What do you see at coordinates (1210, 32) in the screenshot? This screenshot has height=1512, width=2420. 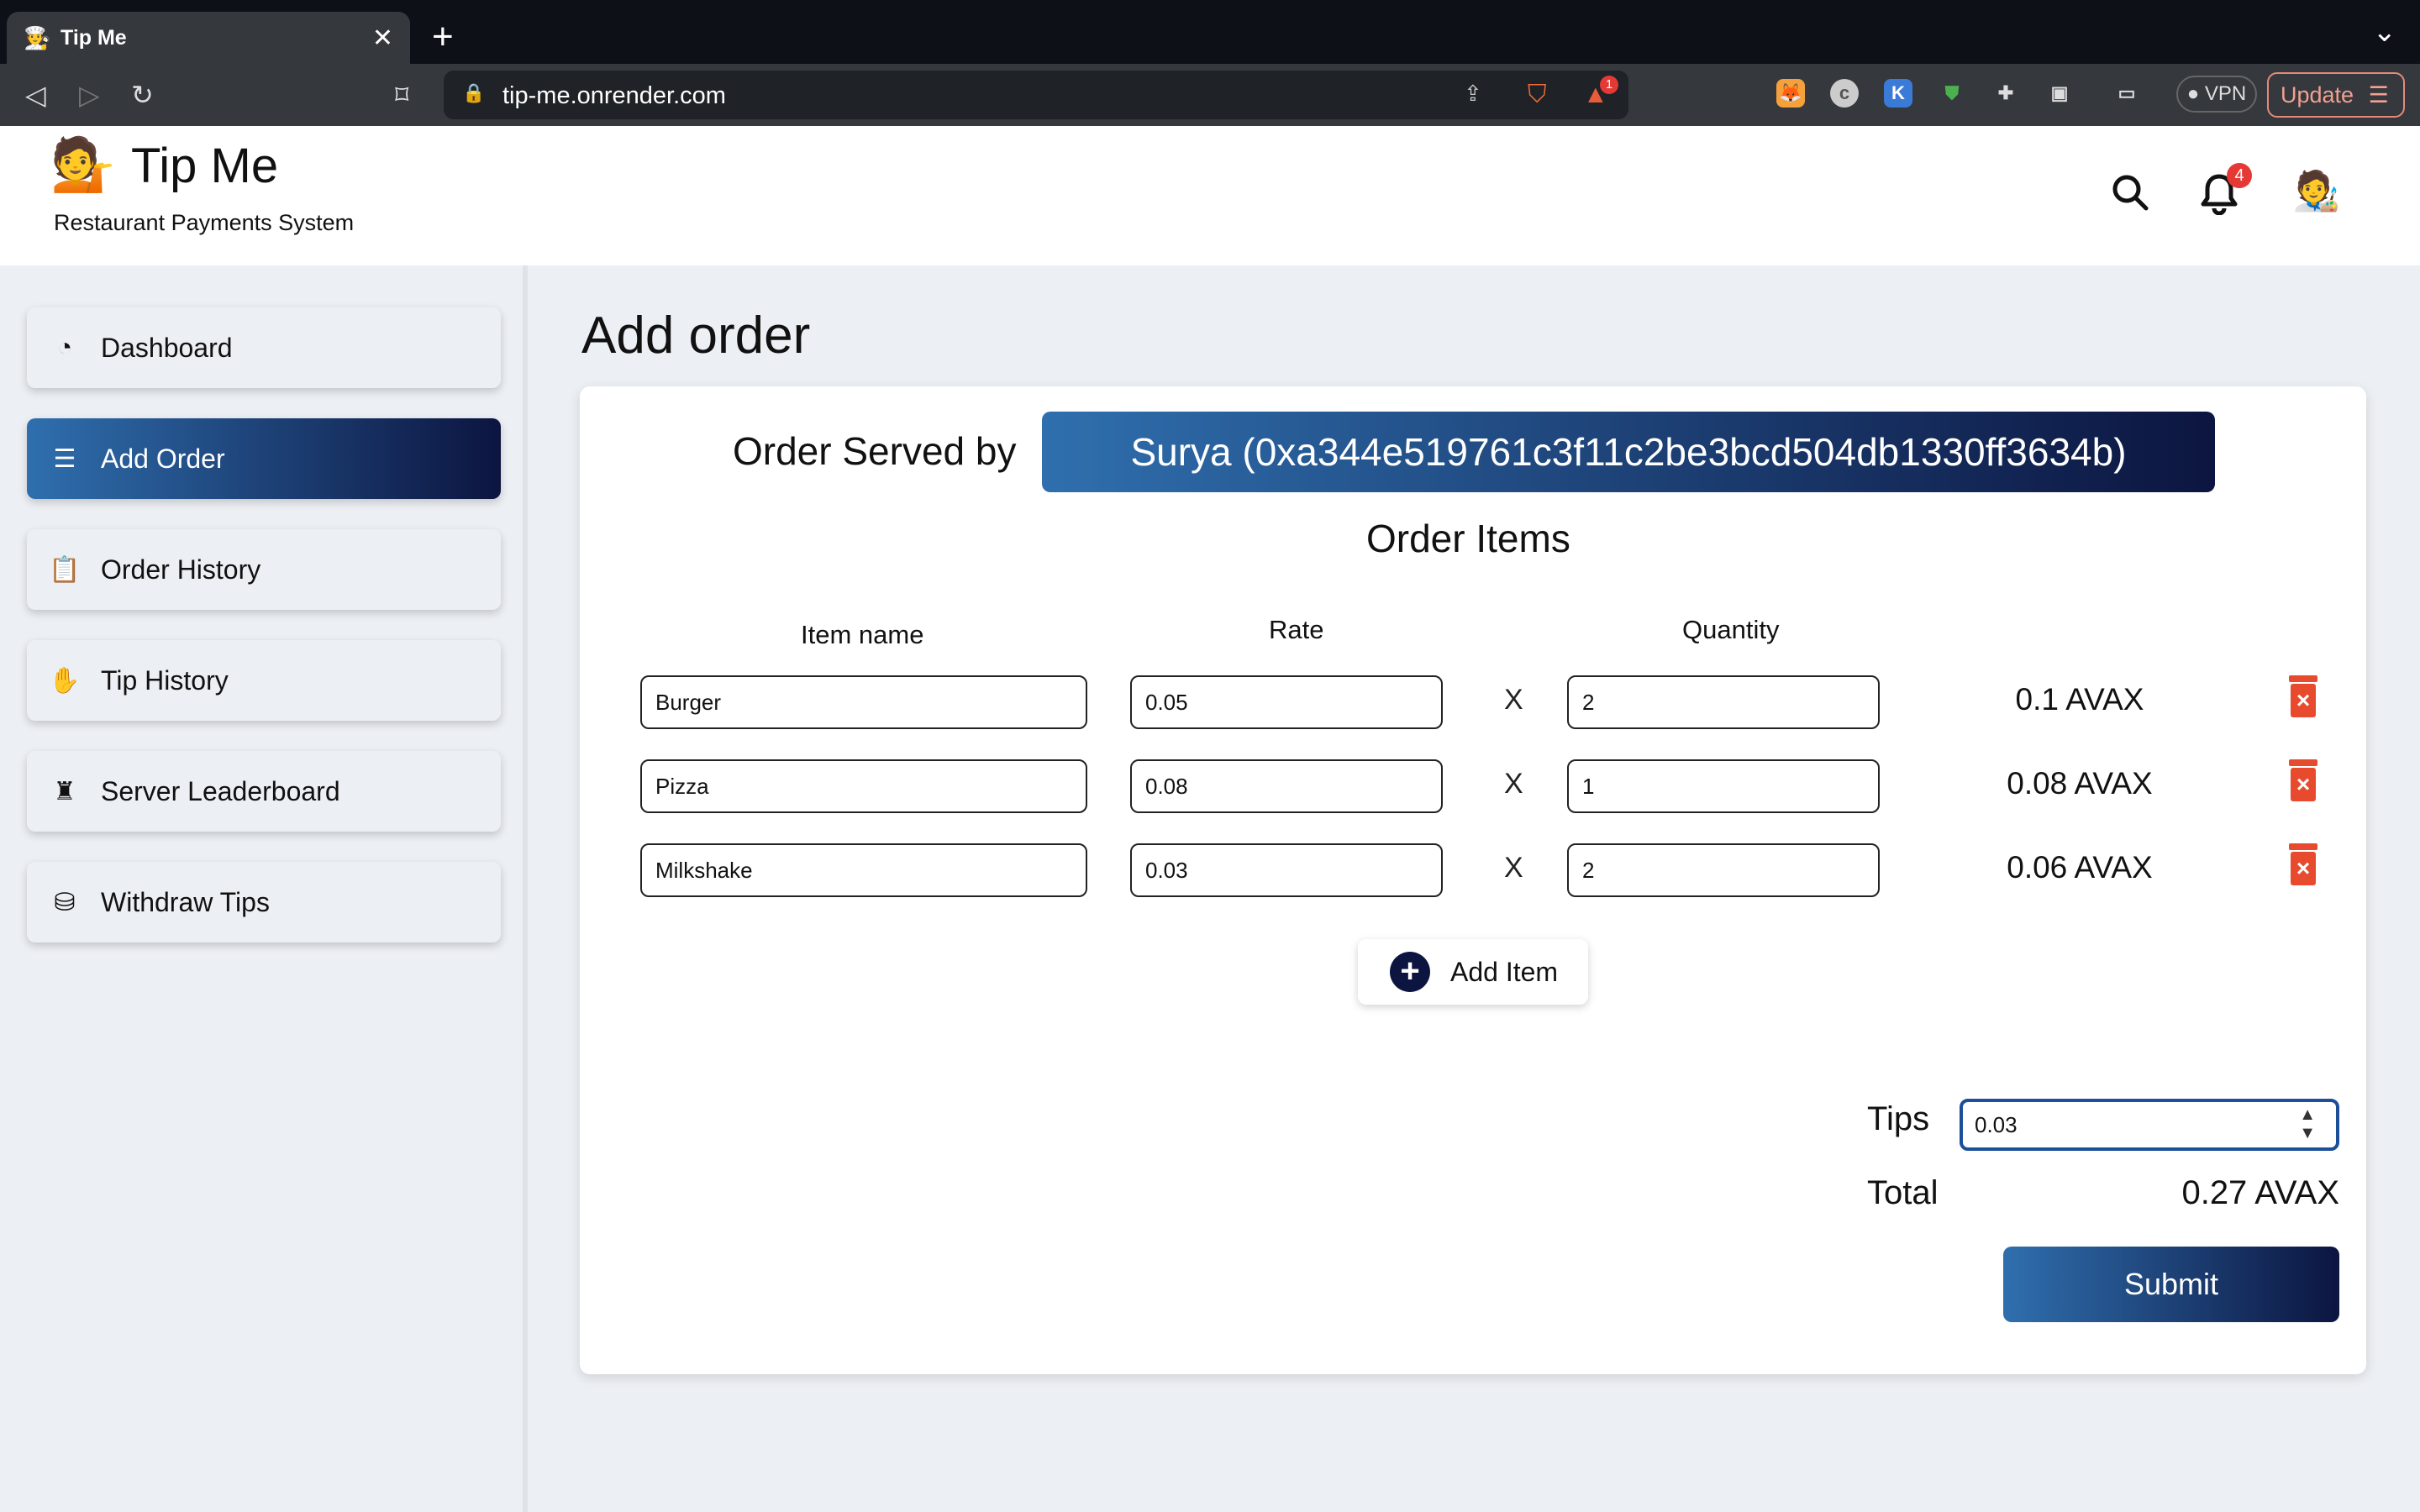 I see `browser-tab-bar: 🧑‍🍳 Tip Me ✕ + ⌄` at bounding box center [1210, 32].